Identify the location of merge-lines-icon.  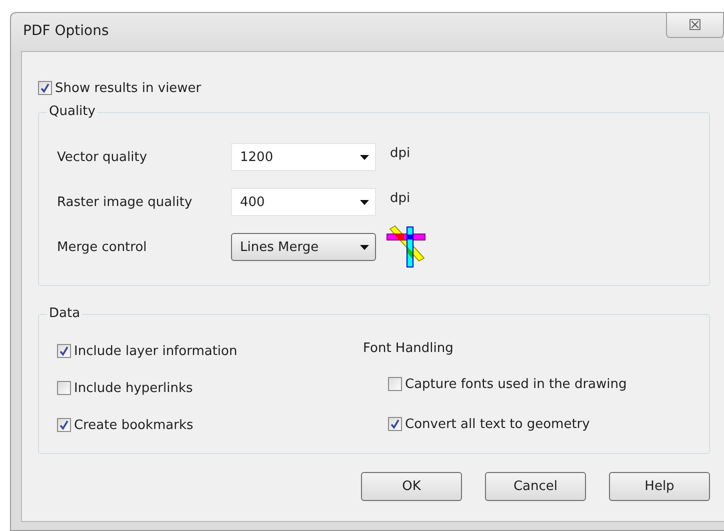
(406, 247).